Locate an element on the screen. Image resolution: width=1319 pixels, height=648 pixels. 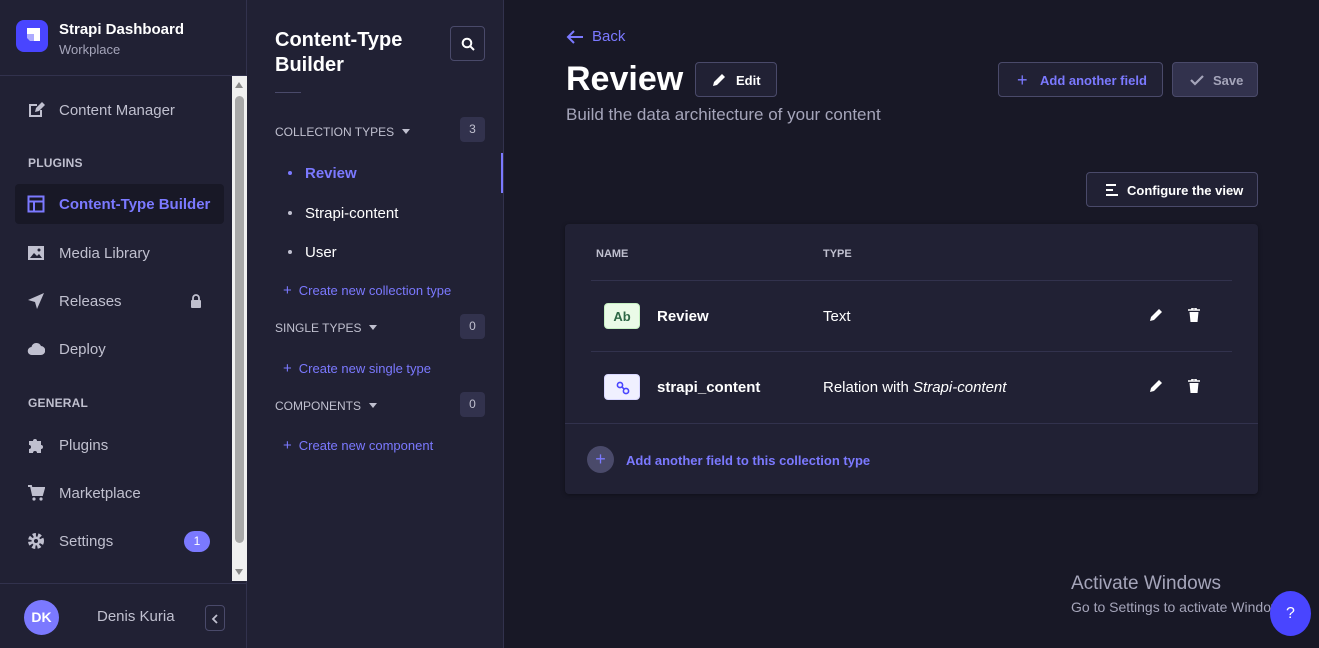
group-label: COMPONENTS is located at coordinates (318, 406).